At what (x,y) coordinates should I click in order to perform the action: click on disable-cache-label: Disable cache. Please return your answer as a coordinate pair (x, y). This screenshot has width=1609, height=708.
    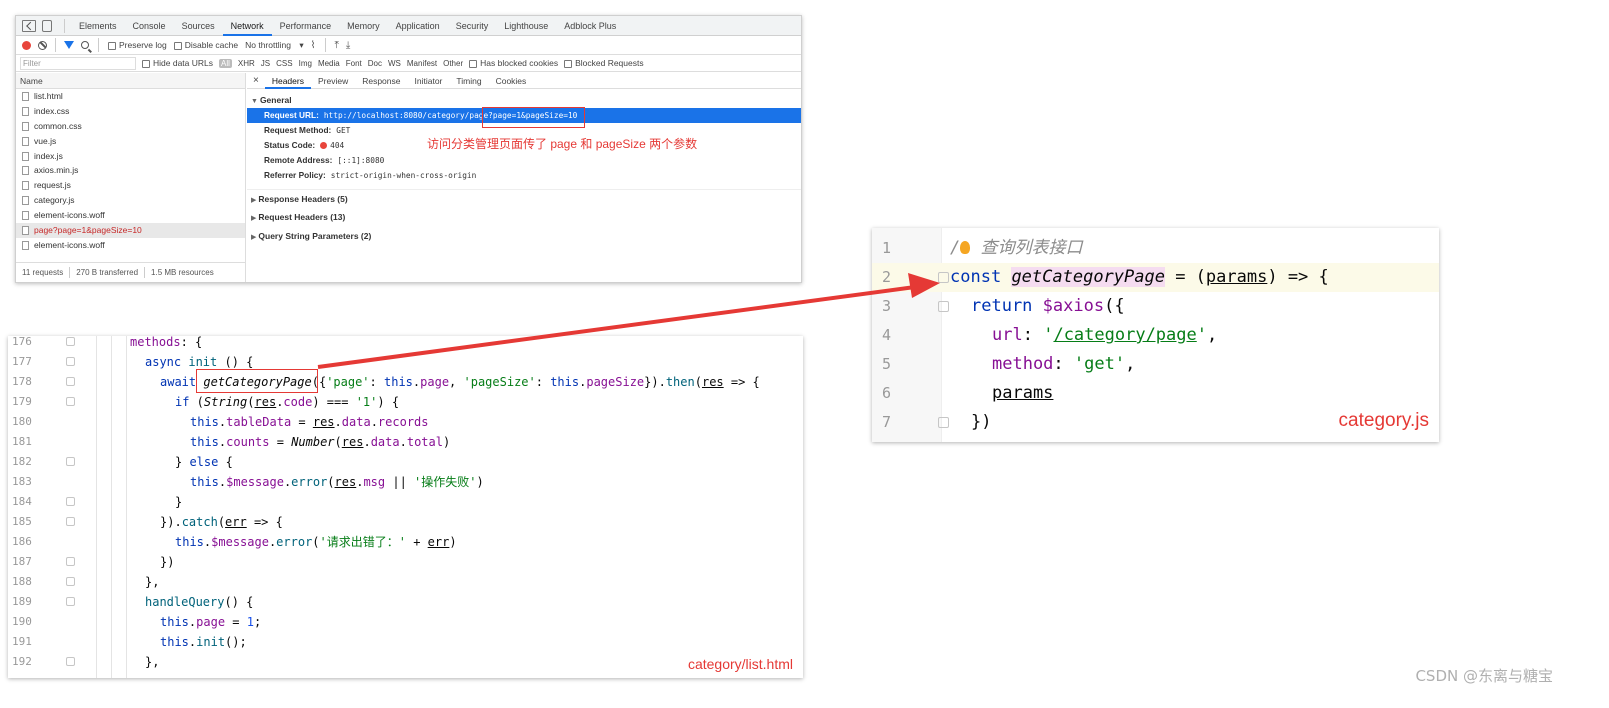
    Looking at the image, I should click on (211, 45).